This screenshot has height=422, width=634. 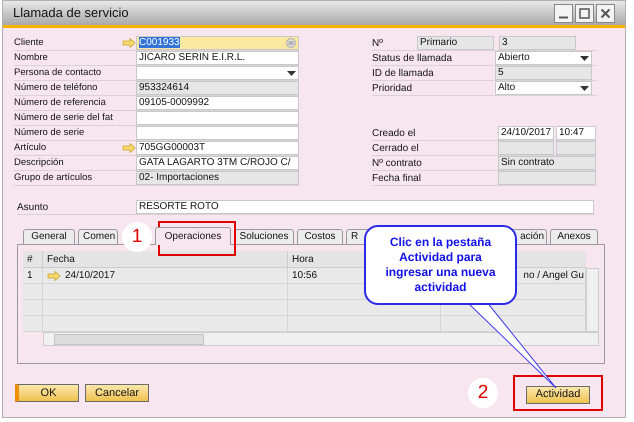 I want to click on field-label: Nº contrato, so click(x=397, y=163).